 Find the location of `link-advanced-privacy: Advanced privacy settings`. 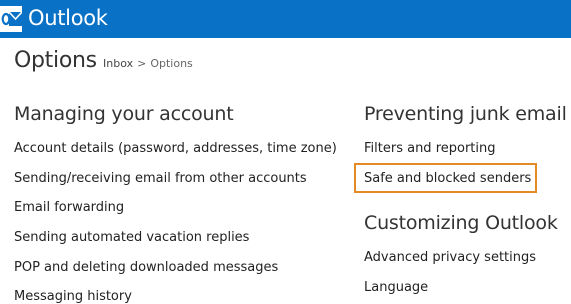

link-advanced-privacy: Advanced privacy settings is located at coordinates (450, 257).